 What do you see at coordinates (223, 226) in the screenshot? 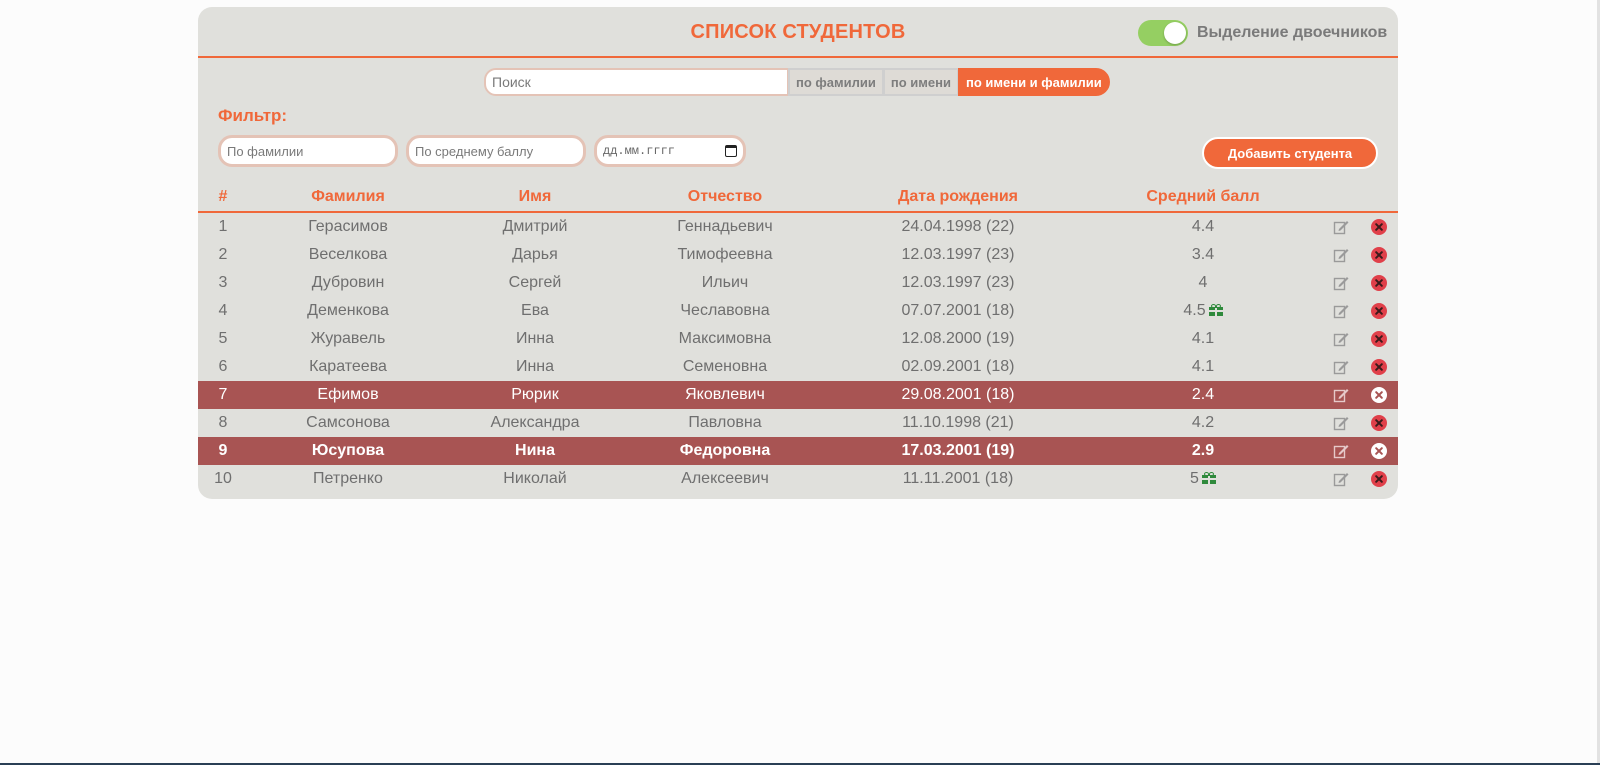
I see `row-num: 1` at bounding box center [223, 226].